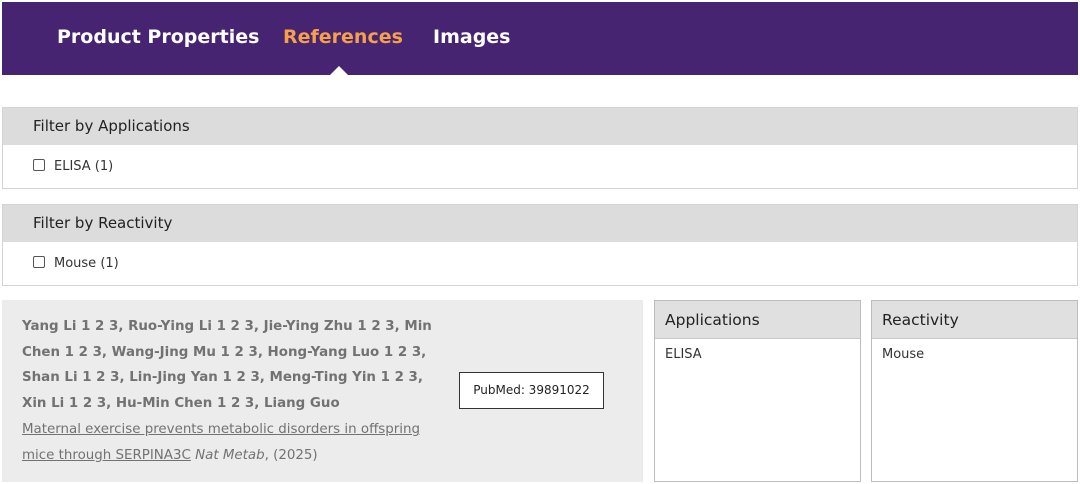 The image size is (1080, 484). What do you see at coordinates (531, 390) in the screenshot?
I see `pubmed-button: PubMed: 39891022` at bounding box center [531, 390].